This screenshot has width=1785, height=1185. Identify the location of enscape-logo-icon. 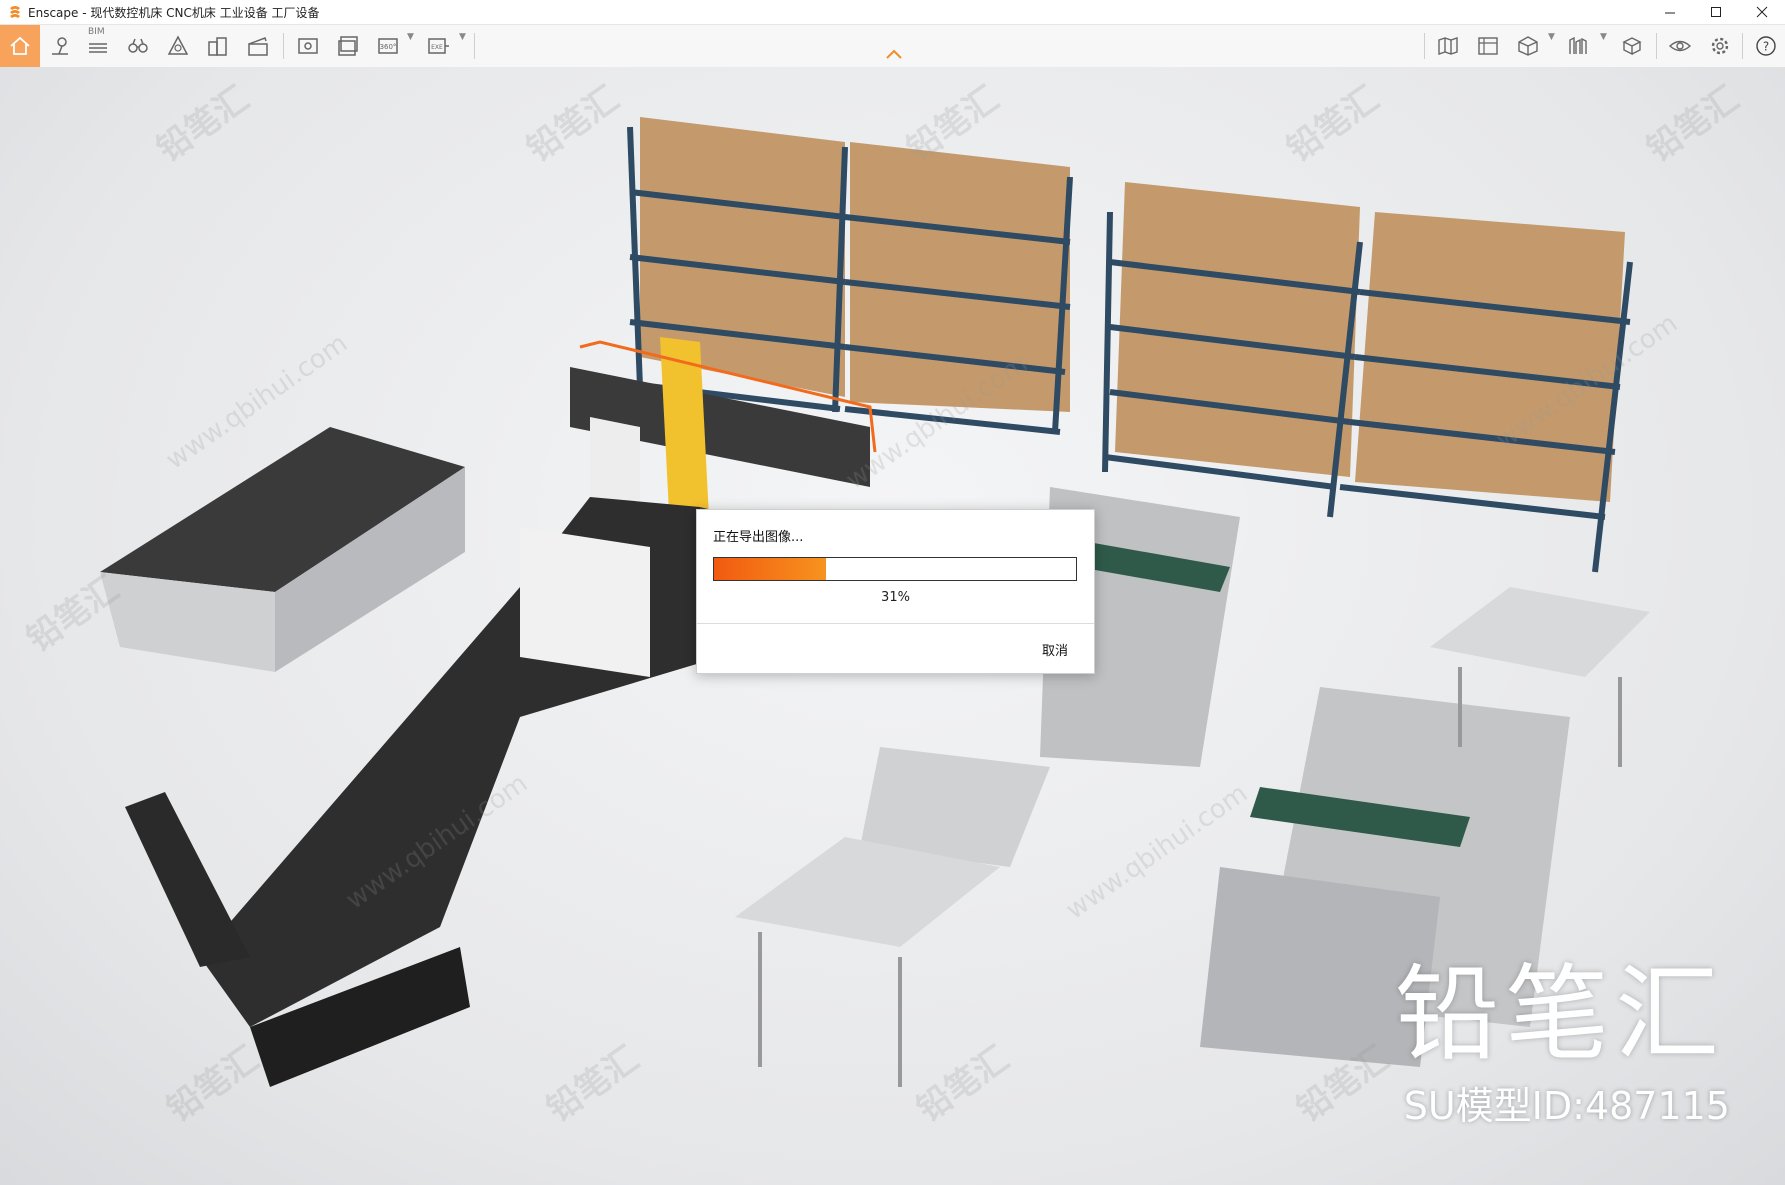
(15, 12).